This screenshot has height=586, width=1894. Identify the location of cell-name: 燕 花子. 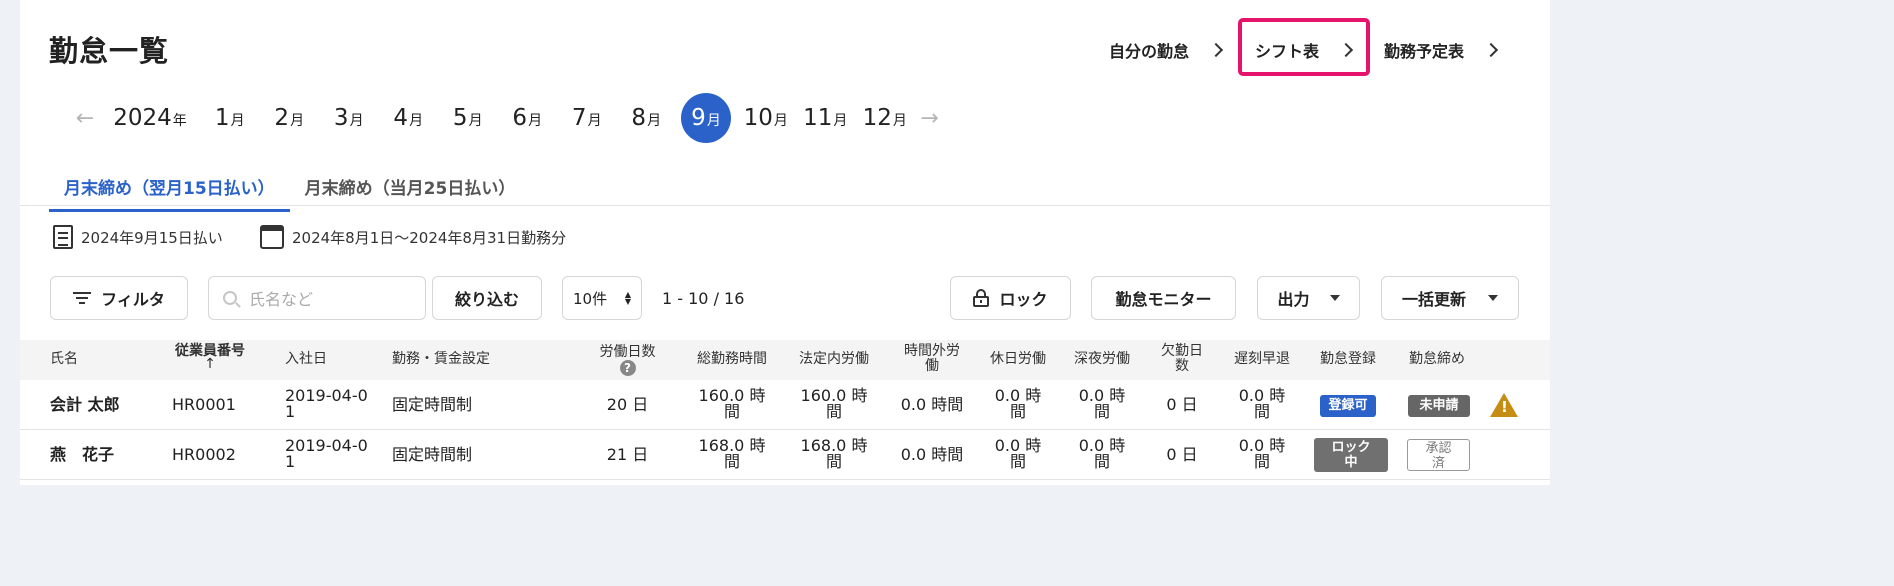
(82, 455).